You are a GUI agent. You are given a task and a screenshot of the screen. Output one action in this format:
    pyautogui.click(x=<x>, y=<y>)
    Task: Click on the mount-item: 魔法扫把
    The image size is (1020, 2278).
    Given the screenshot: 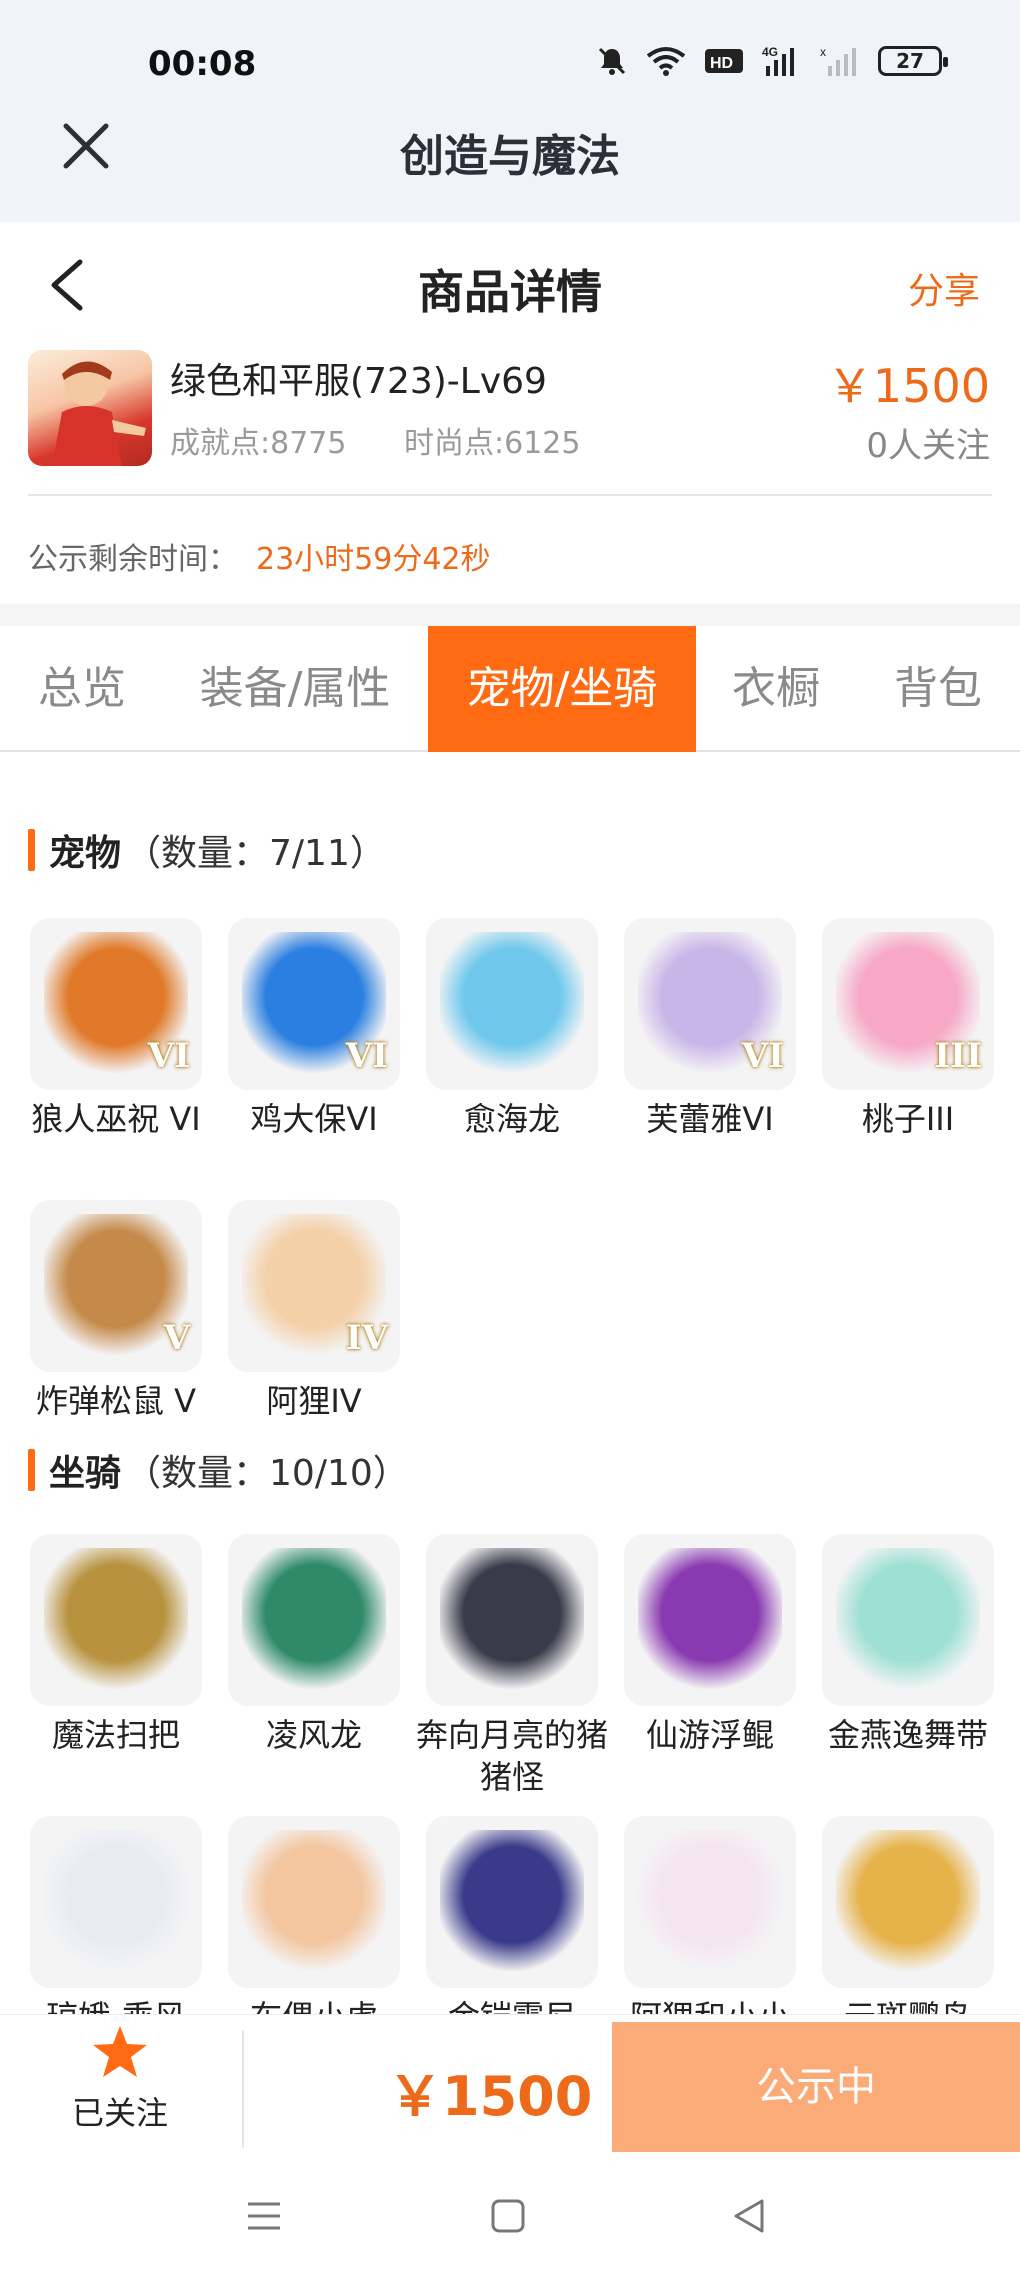 What is the action you would take?
    pyautogui.click(x=116, y=1645)
    